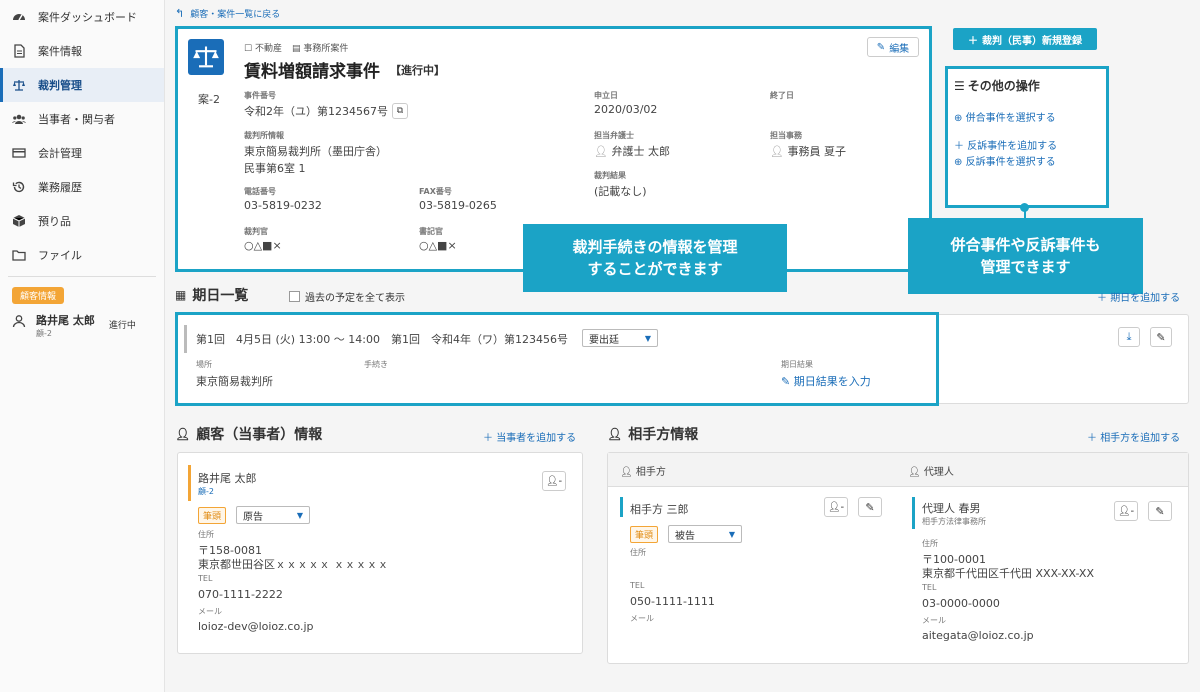 This screenshot has width=1200, height=692. I want to click on sidebar-client-id: 顧-2, so click(44, 333).